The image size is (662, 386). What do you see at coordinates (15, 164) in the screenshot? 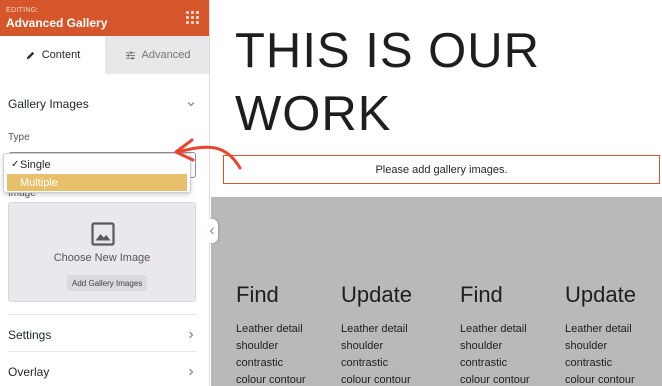
I see `checkmark-icon: ✓` at bounding box center [15, 164].